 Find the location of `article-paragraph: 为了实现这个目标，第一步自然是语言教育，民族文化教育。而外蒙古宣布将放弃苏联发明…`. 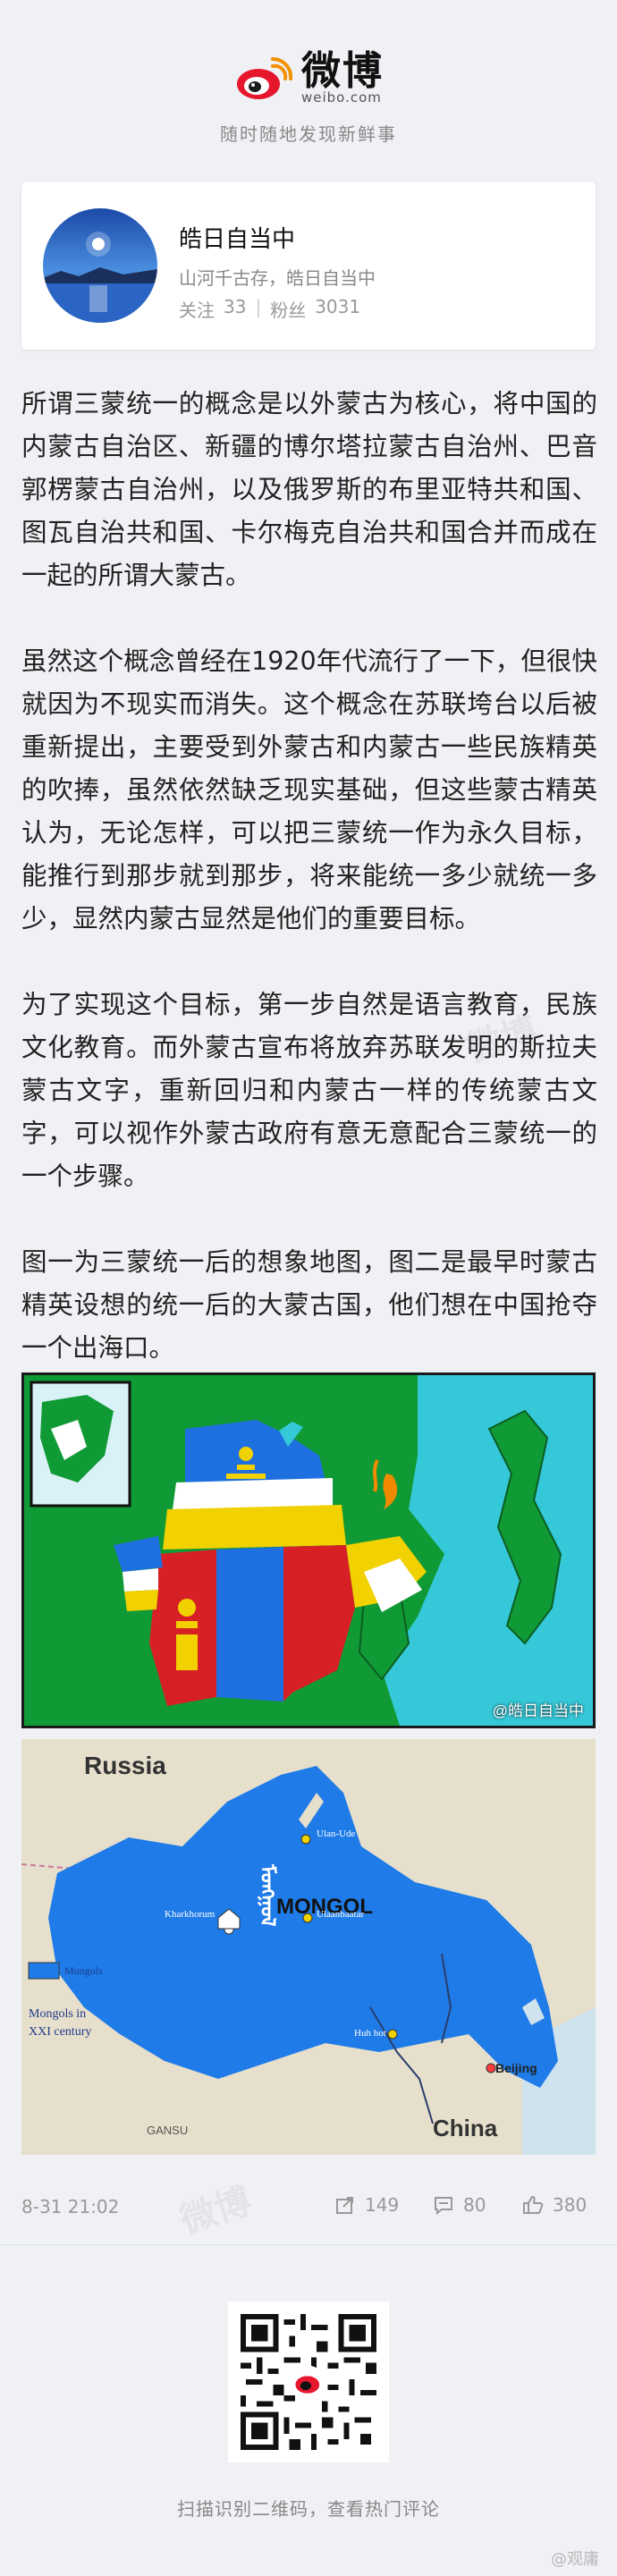

article-paragraph: 为了实现这个目标，第一步自然是语言教育，民族文化教育。而外蒙古宣布将放弃苏联发明… is located at coordinates (309, 1090).